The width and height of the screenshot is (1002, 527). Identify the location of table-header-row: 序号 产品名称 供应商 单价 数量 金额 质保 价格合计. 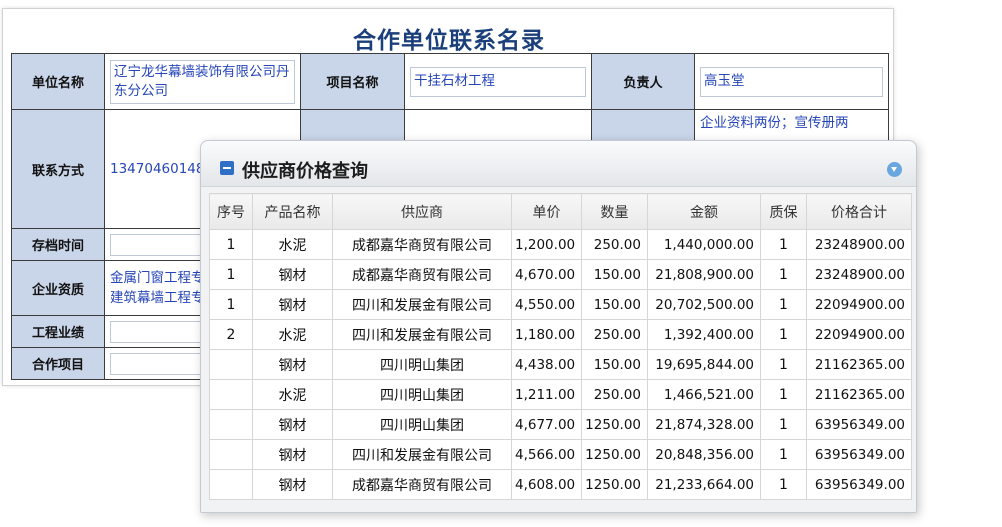
(560, 211).